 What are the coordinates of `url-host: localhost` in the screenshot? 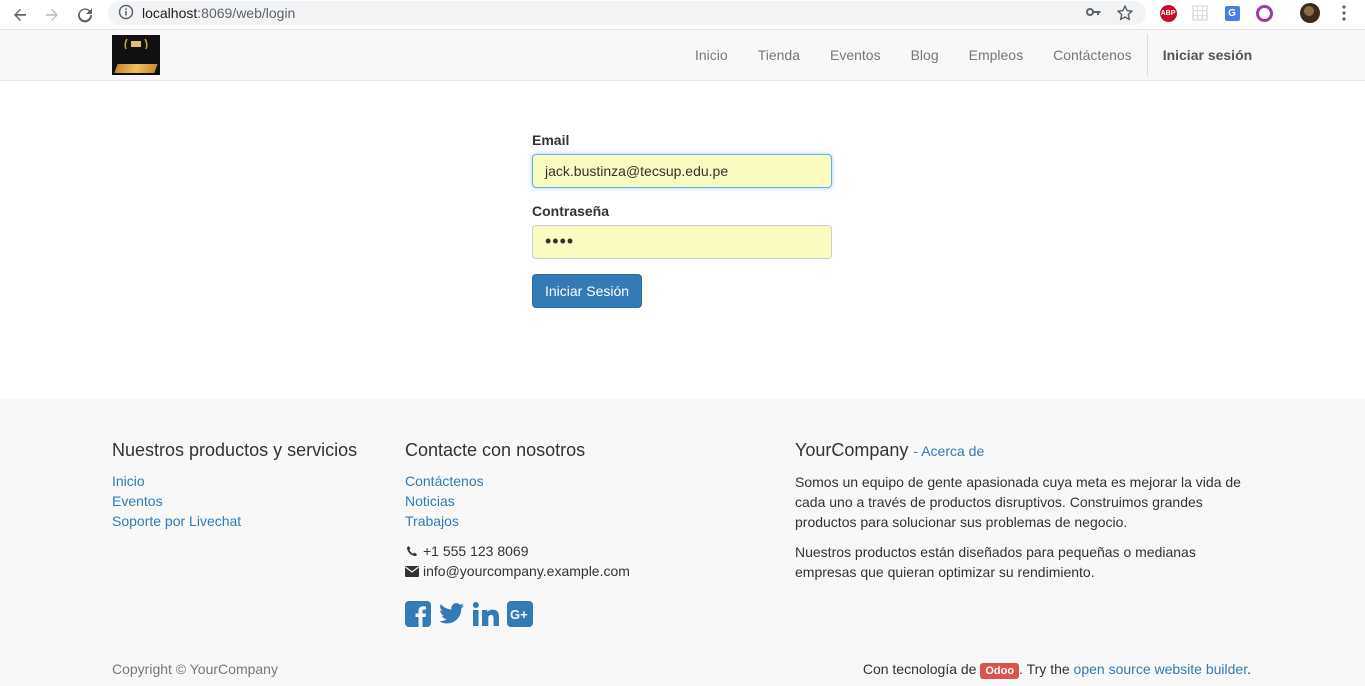 It's located at (170, 13).